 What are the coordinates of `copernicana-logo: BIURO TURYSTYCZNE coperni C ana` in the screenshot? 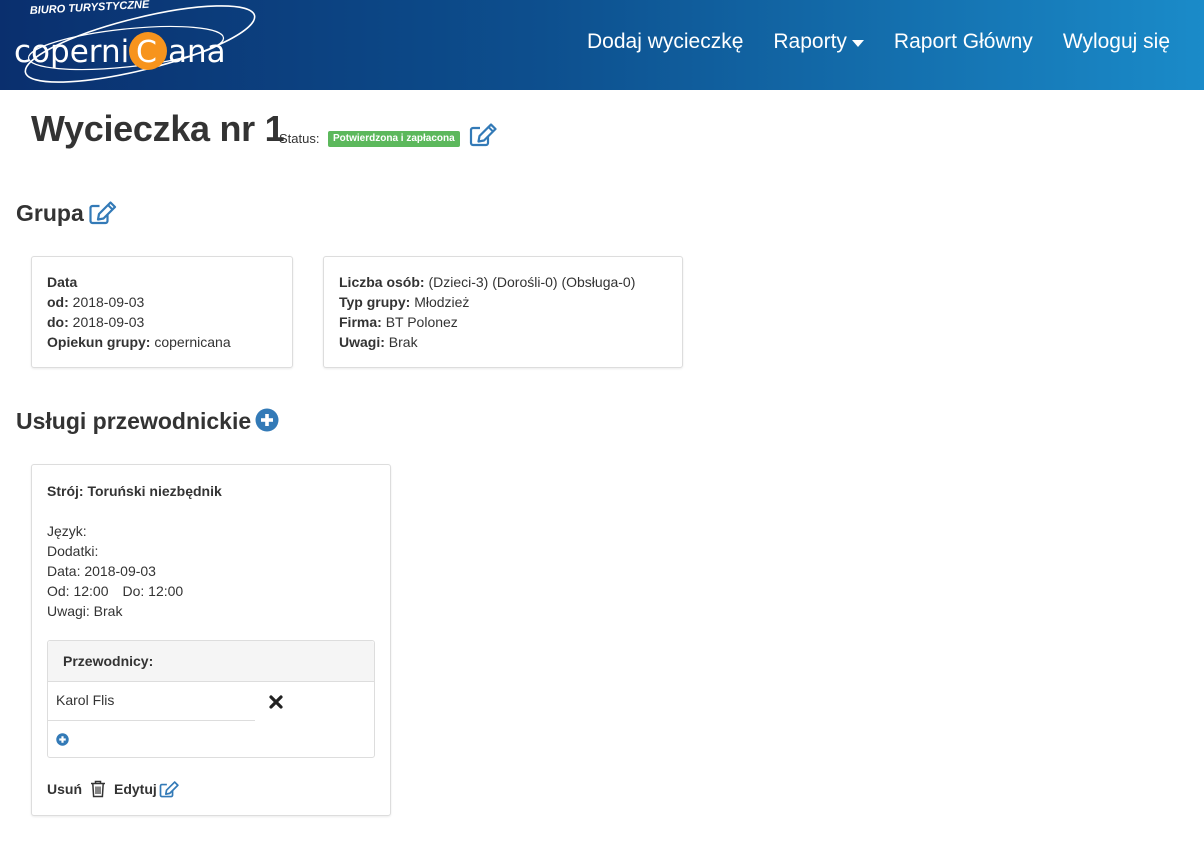 It's located at (133, 45).